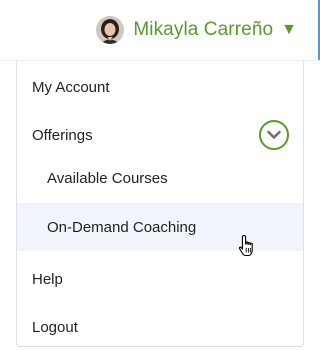  I want to click on caret-down-icon: ▼, so click(289, 30).